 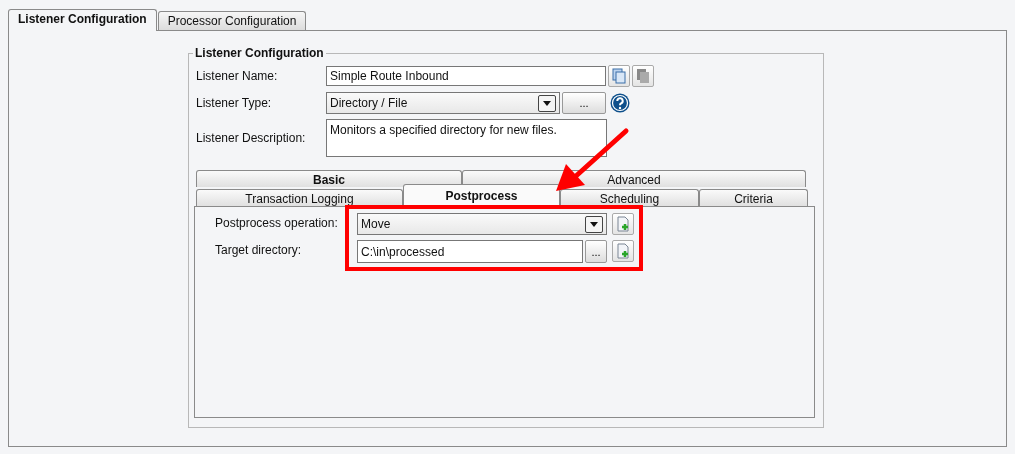 I want to click on help-icon, so click(x=620, y=103).